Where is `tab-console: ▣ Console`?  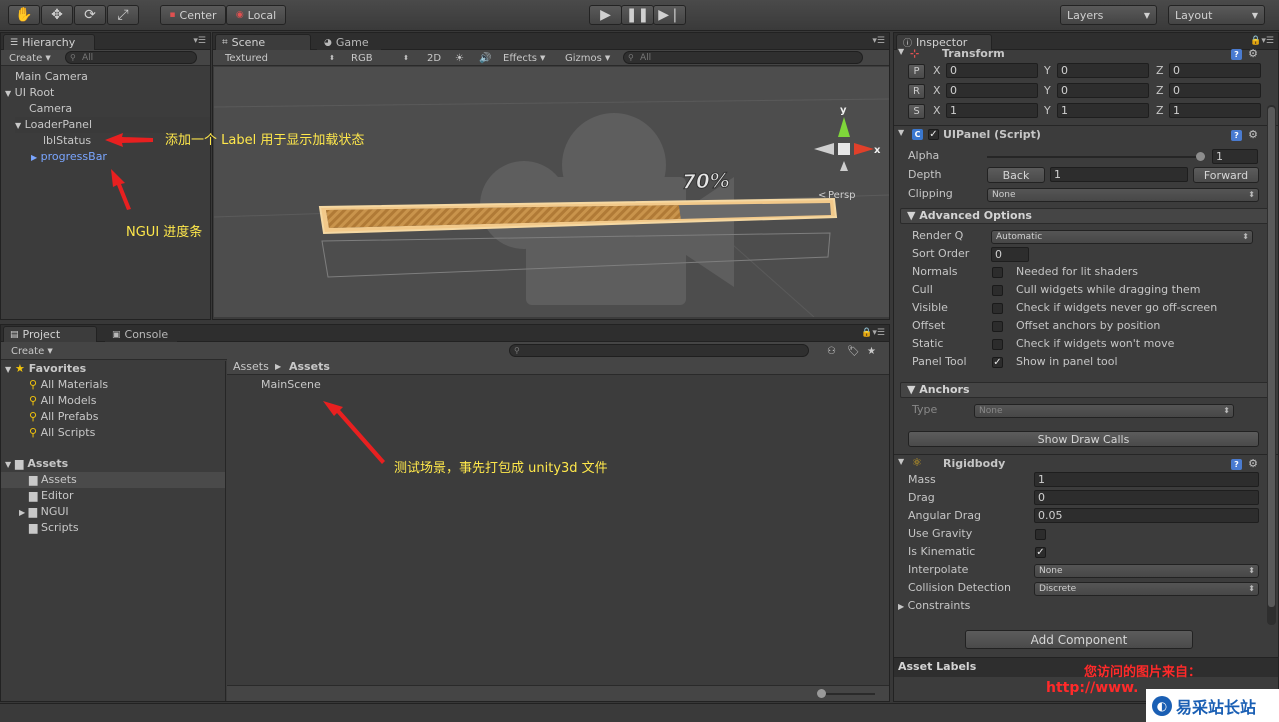
tab-console: ▣ Console is located at coordinates (141, 334).